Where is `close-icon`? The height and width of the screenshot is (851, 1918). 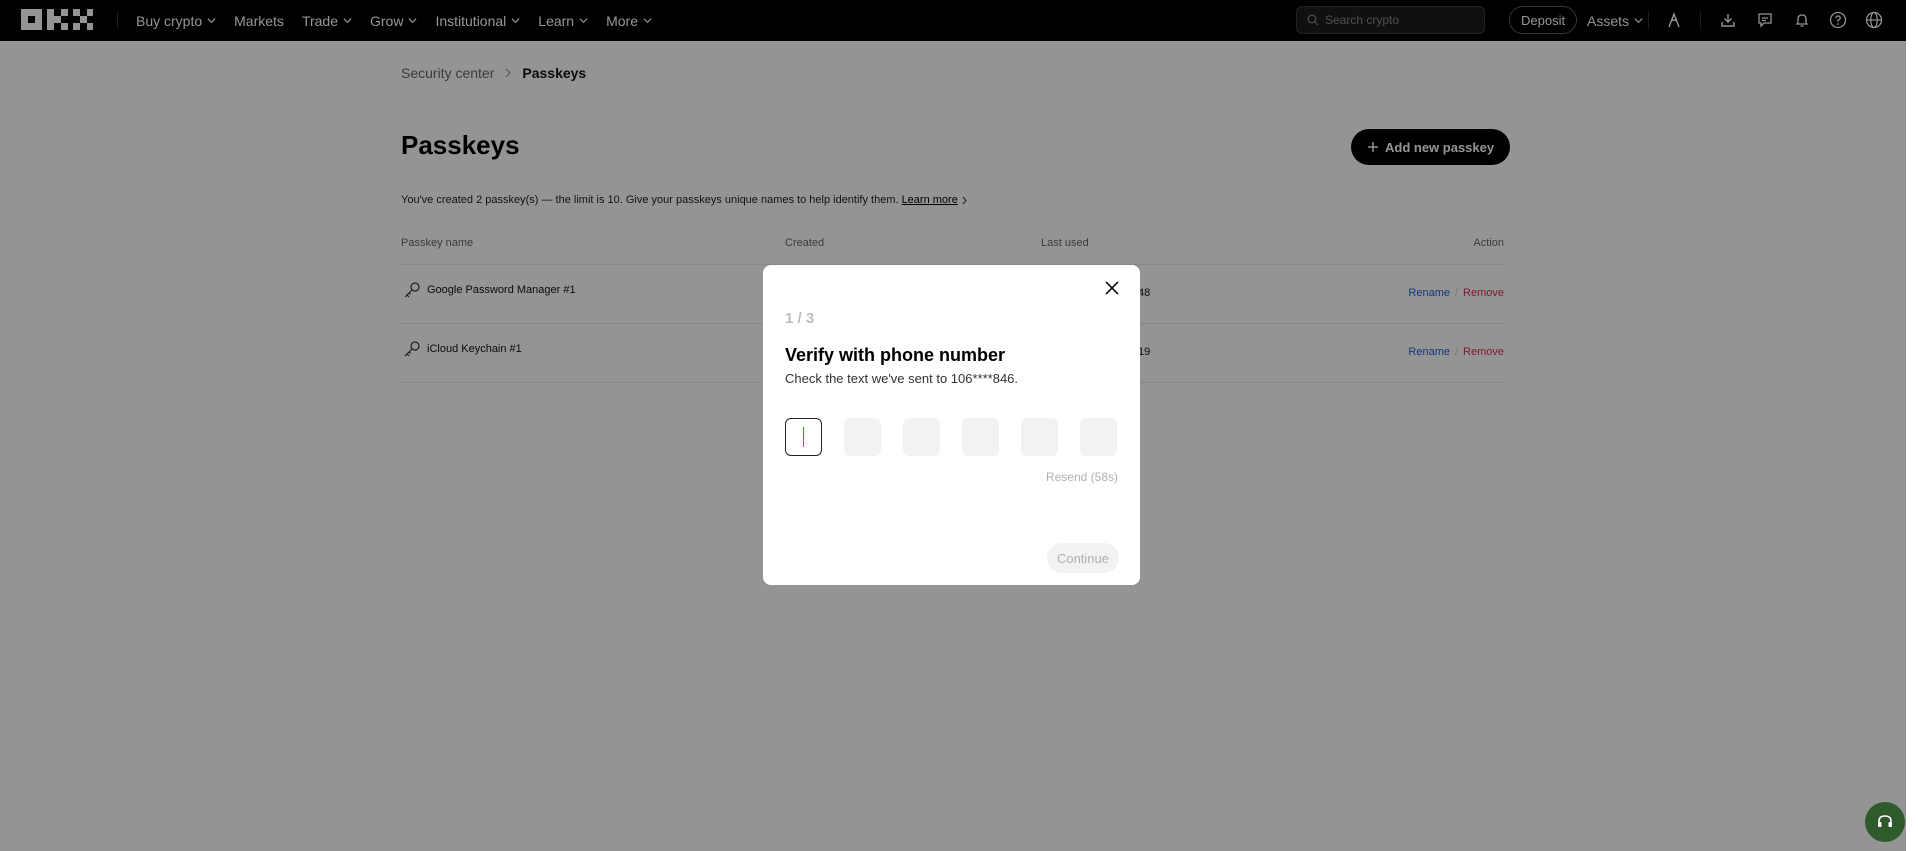
close-icon is located at coordinates (1112, 288).